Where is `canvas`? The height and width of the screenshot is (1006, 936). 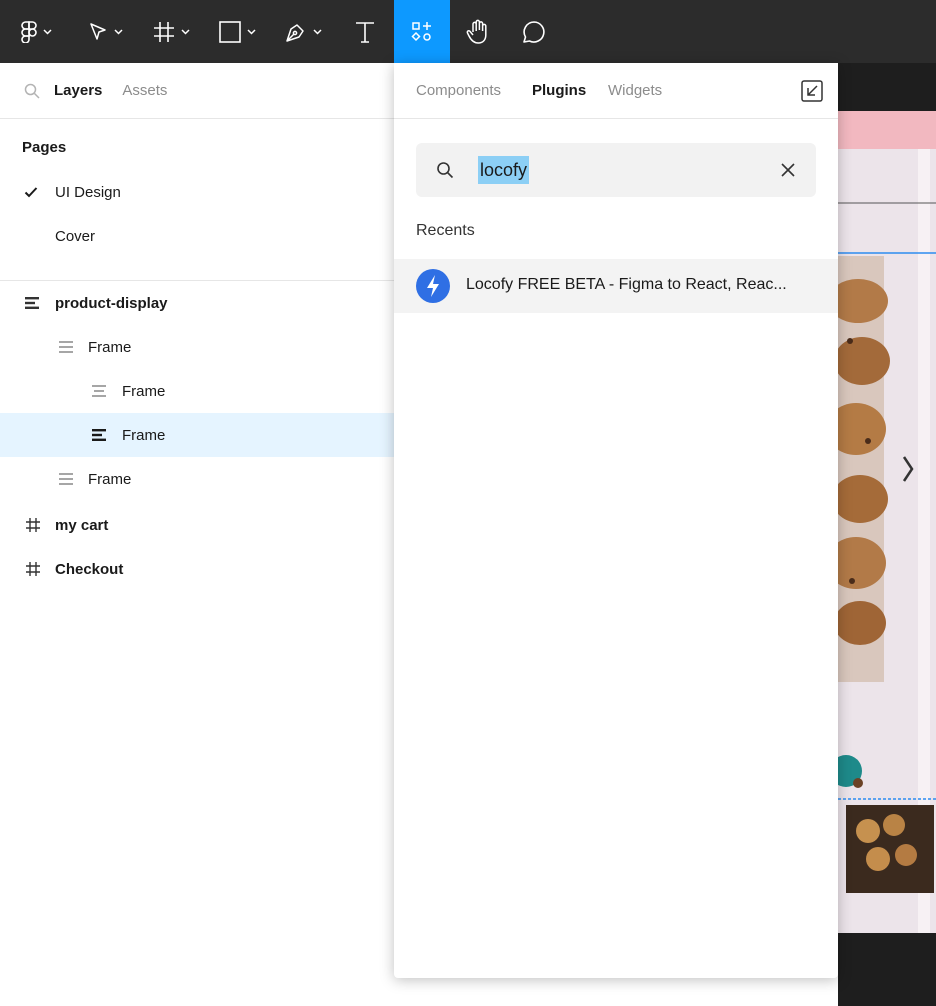
canvas is located at coordinates (881, 534).